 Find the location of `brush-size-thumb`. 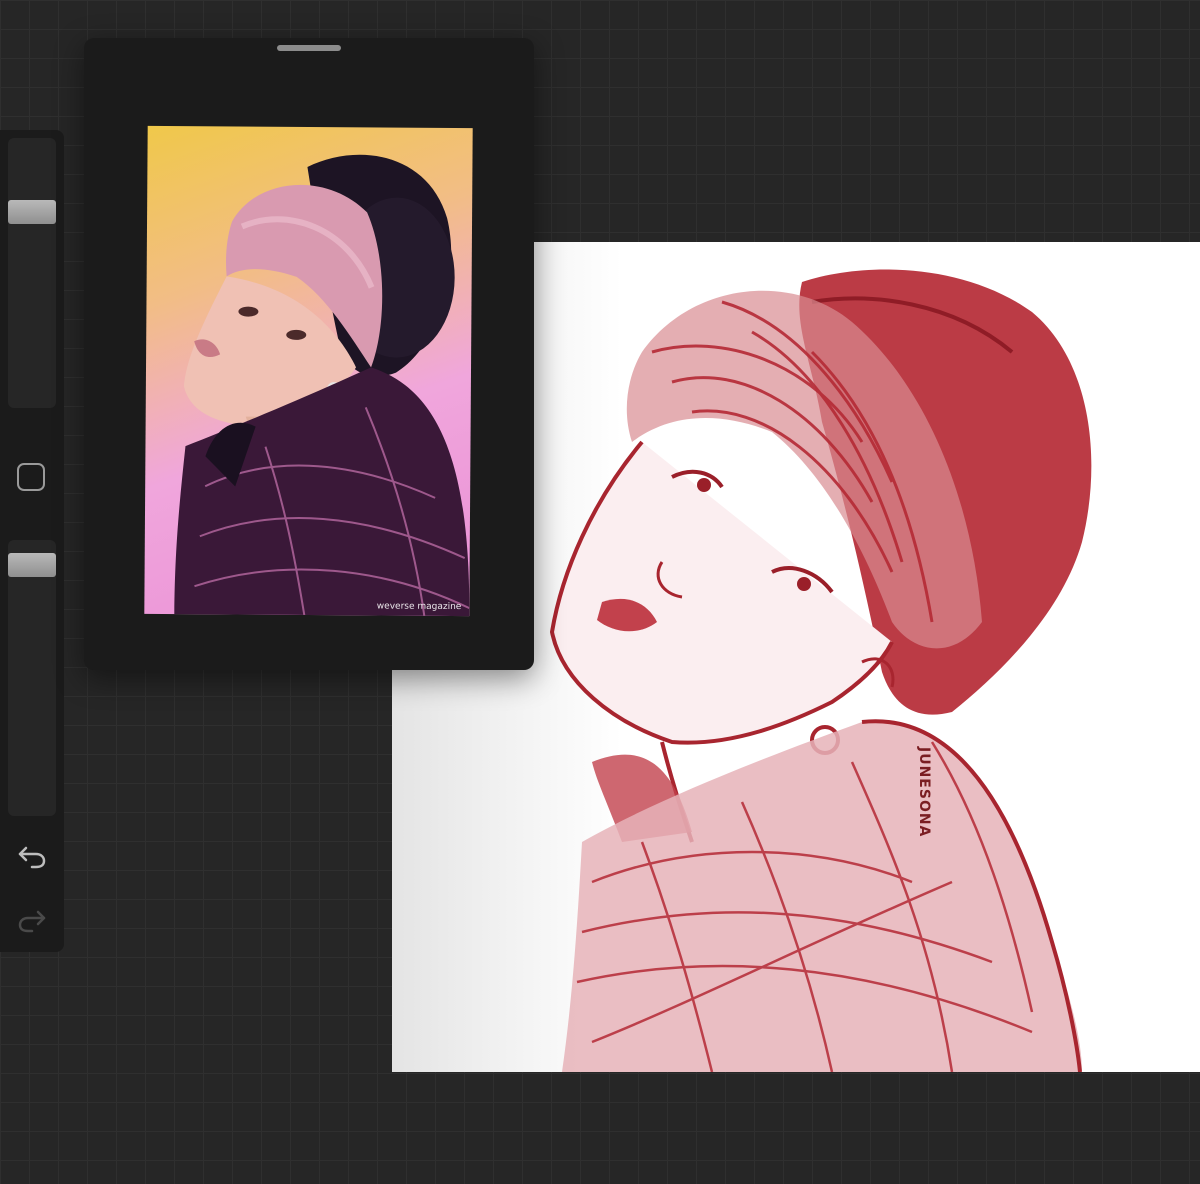

brush-size-thumb is located at coordinates (32, 211).